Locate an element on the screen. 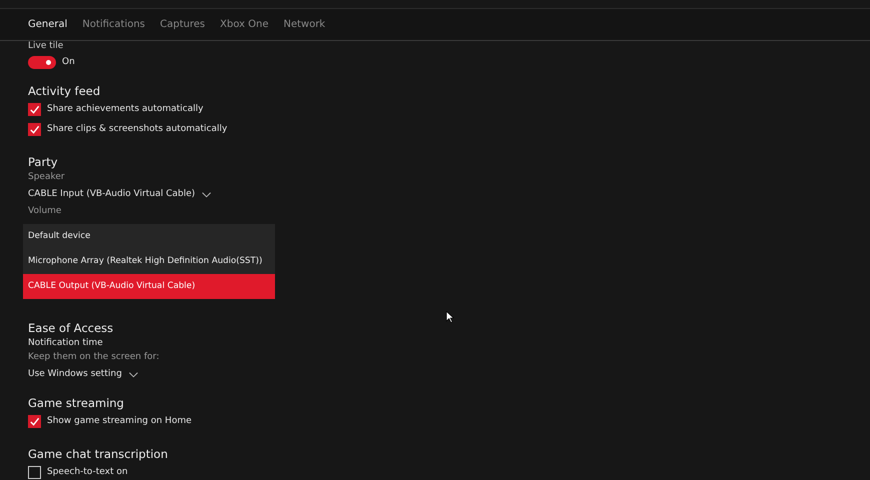 The height and width of the screenshot is (480, 870). checkbox-label: Speech-to-text on is located at coordinates (87, 472).